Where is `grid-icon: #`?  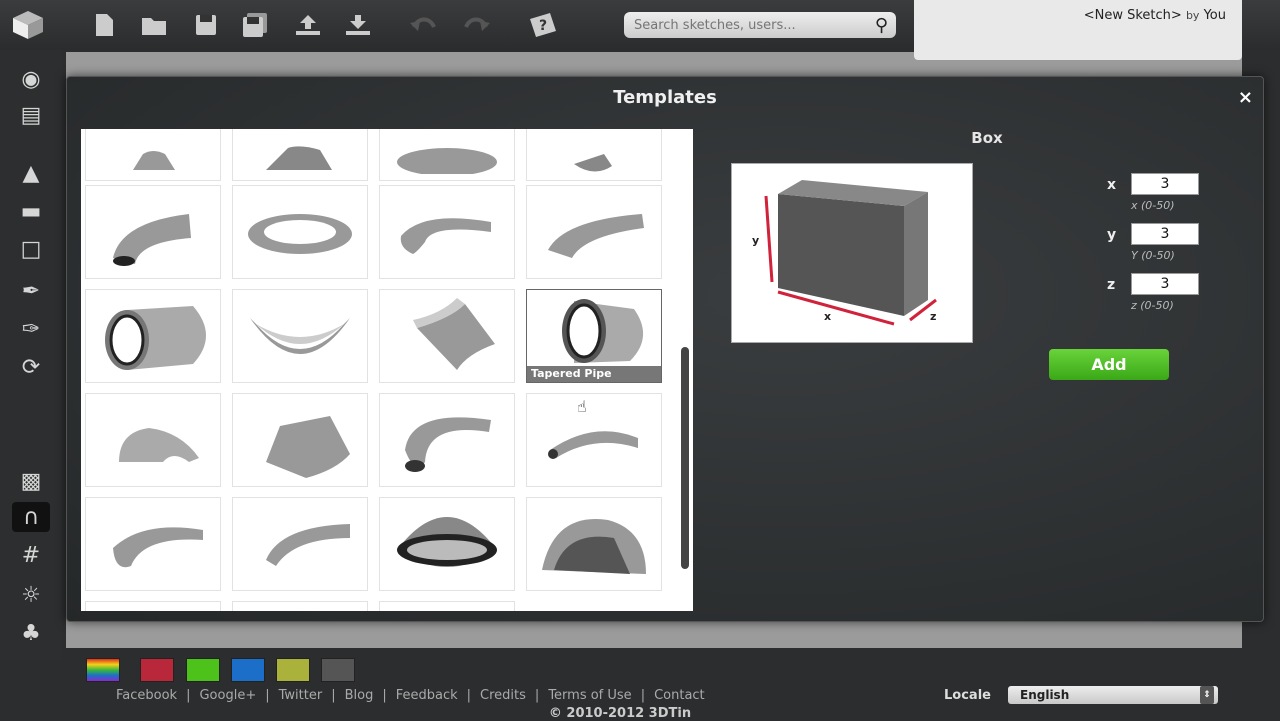 grid-icon: # is located at coordinates (31, 555).